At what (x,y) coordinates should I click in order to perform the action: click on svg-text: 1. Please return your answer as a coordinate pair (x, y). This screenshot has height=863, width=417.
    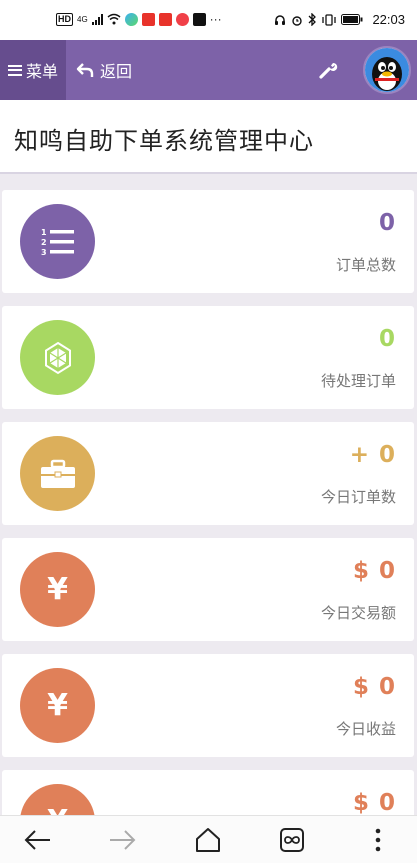
    Looking at the image, I should click on (44, 232).